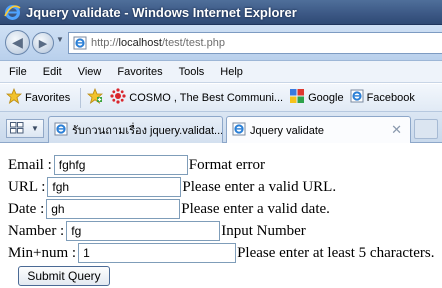 Image resolution: width=442 pixels, height=288 pixels. I want to click on menu-edit: Edit, so click(52, 72).